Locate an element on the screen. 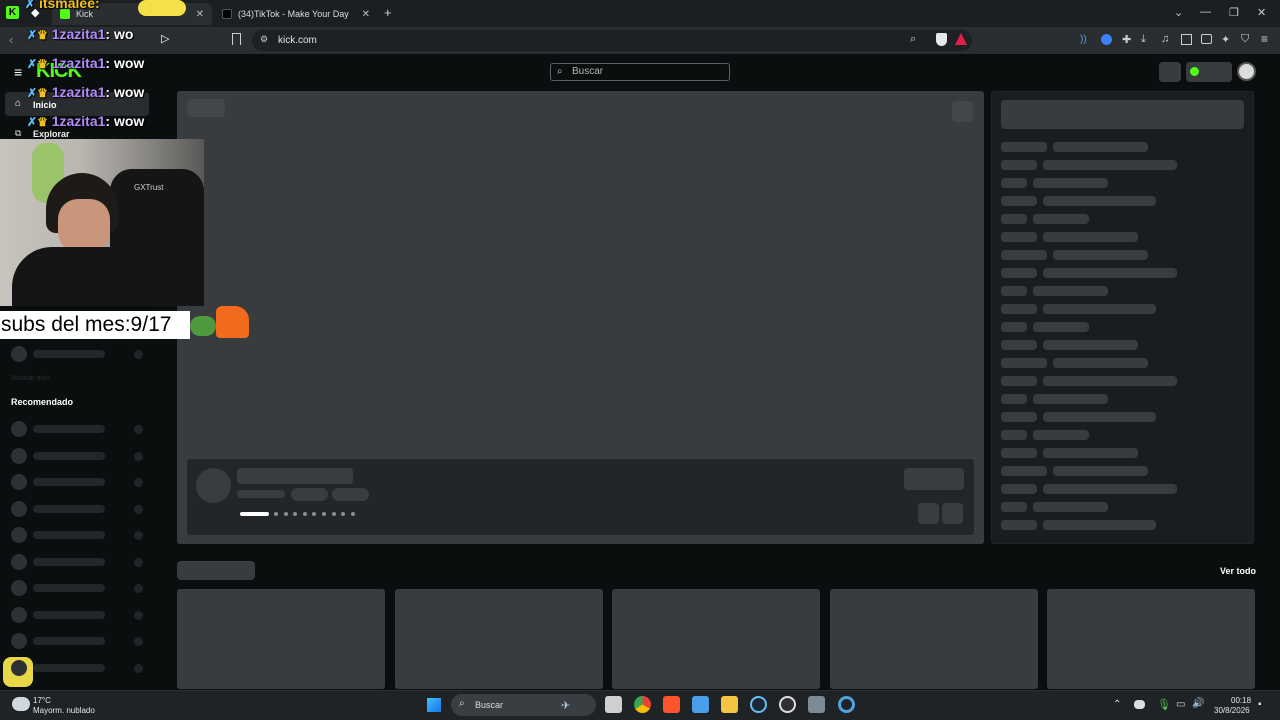 The width and height of the screenshot is (1280, 720). wifi-signal-icon: )) is located at coordinates (1083, 39).